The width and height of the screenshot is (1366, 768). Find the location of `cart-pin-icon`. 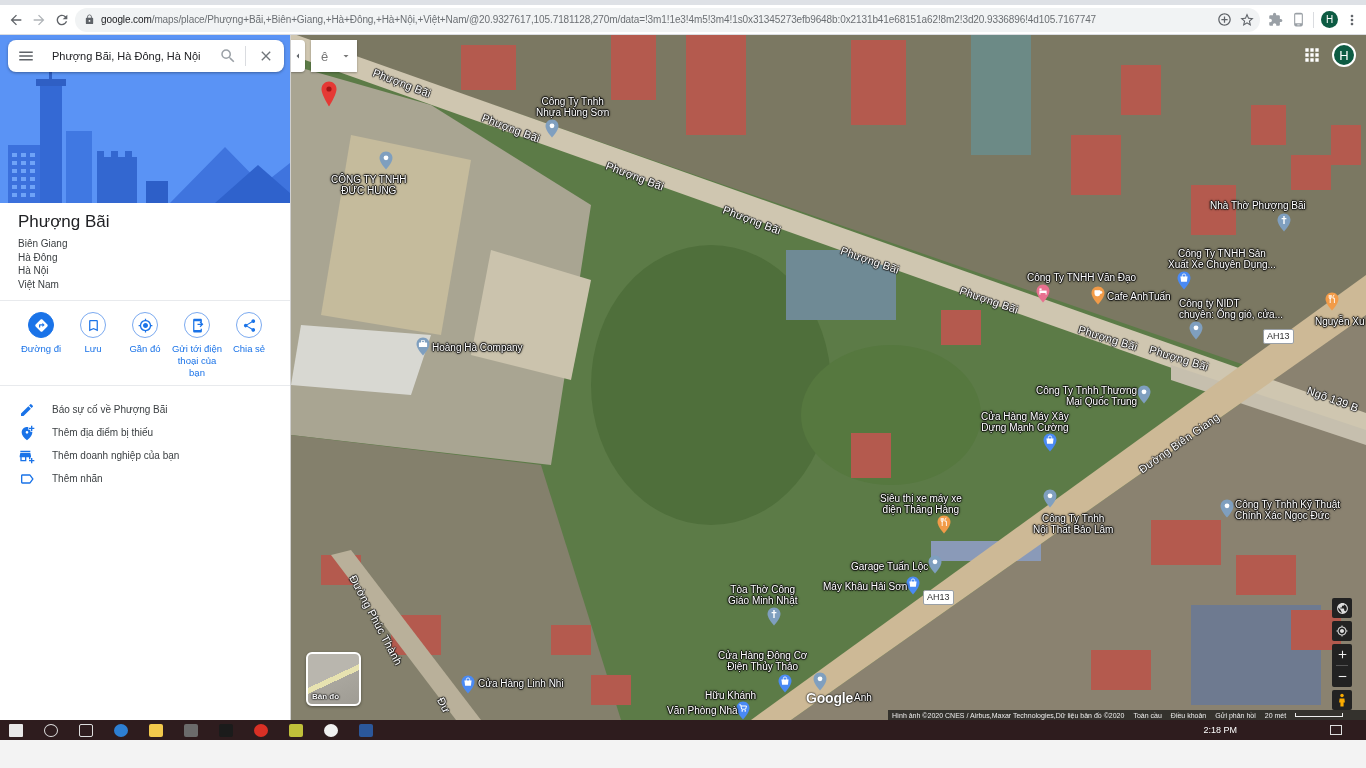

cart-pin-icon is located at coordinates (743, 710).